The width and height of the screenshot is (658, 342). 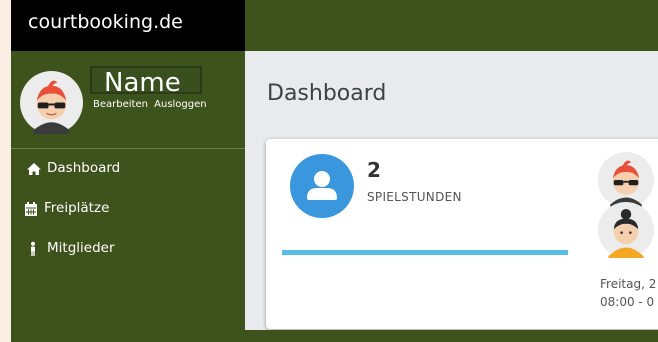 I want to click on sidebar-item-mitglieder: Mitglieder, so click(x=128, y=249).